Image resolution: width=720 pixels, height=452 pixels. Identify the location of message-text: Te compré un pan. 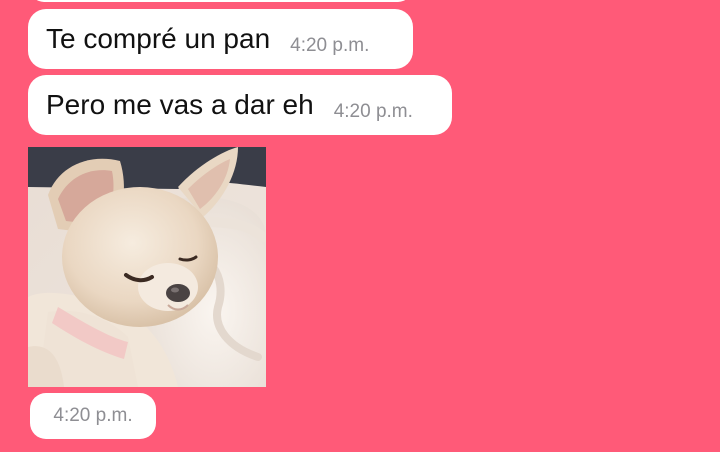
(158, 38).